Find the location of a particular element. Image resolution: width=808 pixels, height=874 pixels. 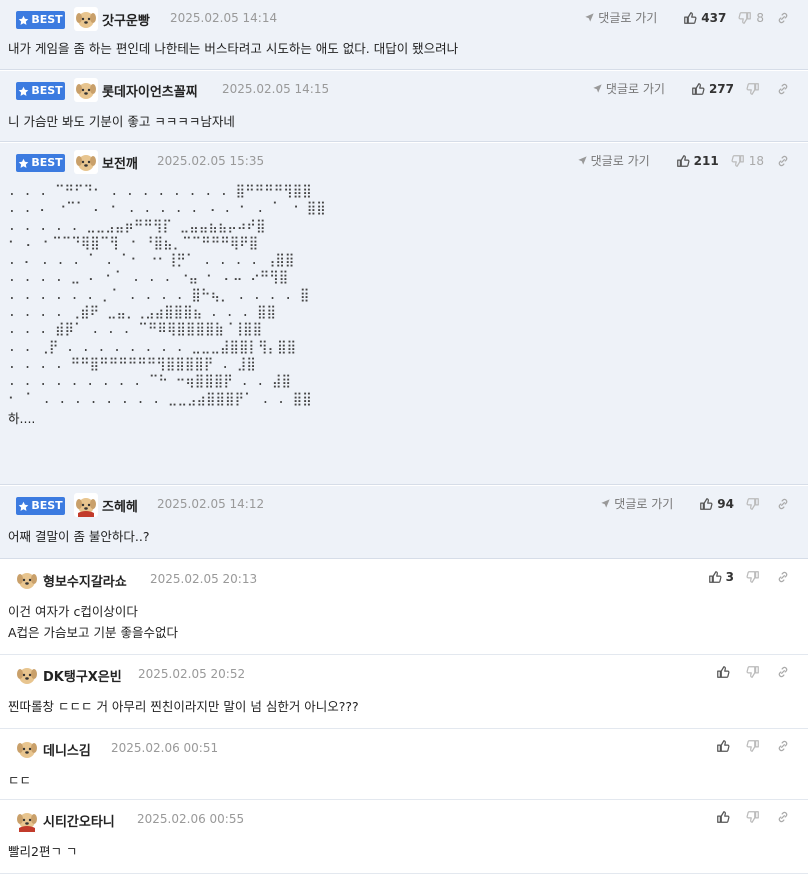

comment-header: BEST 롯데자이언츠꼴찌 2025.02.05 14:15 댓글로 가기 277 is located at coordinates (404, 89).